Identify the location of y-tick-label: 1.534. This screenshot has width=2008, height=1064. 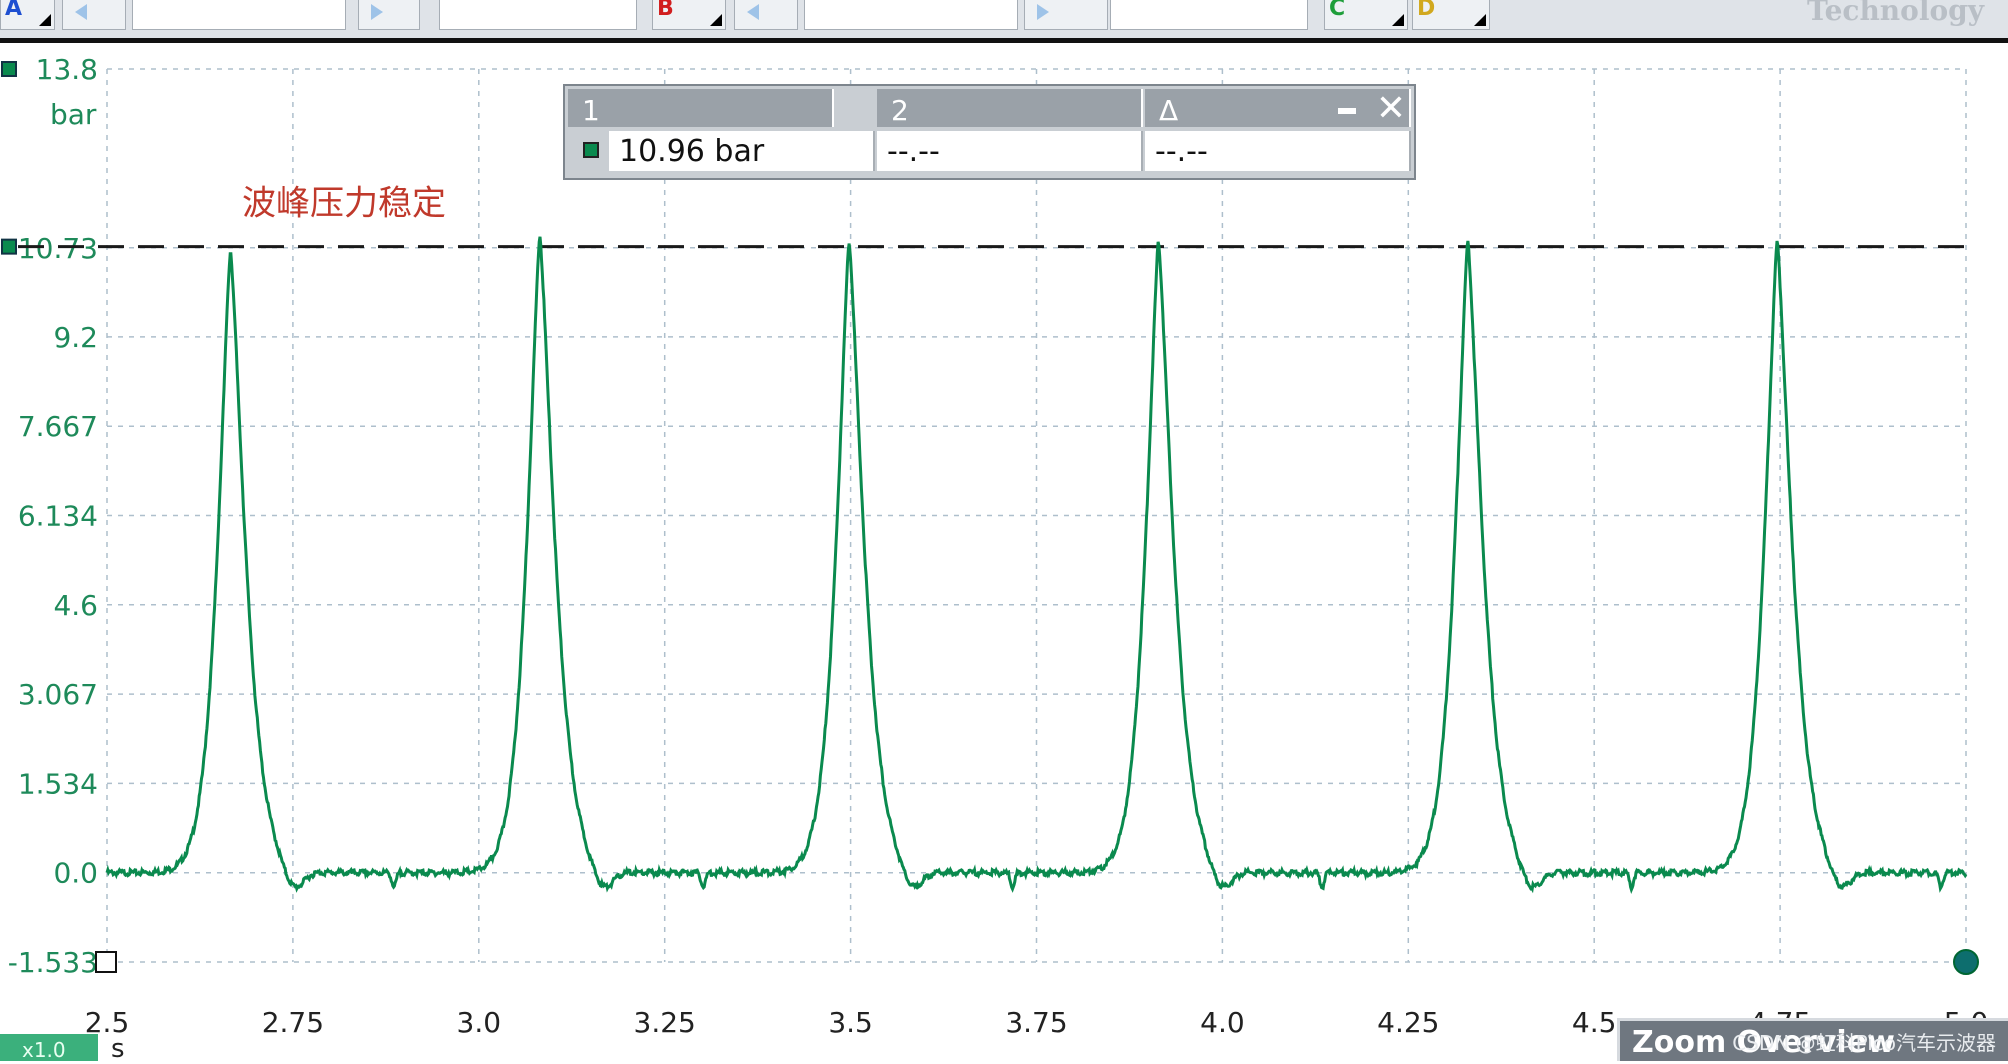
(58, 783).